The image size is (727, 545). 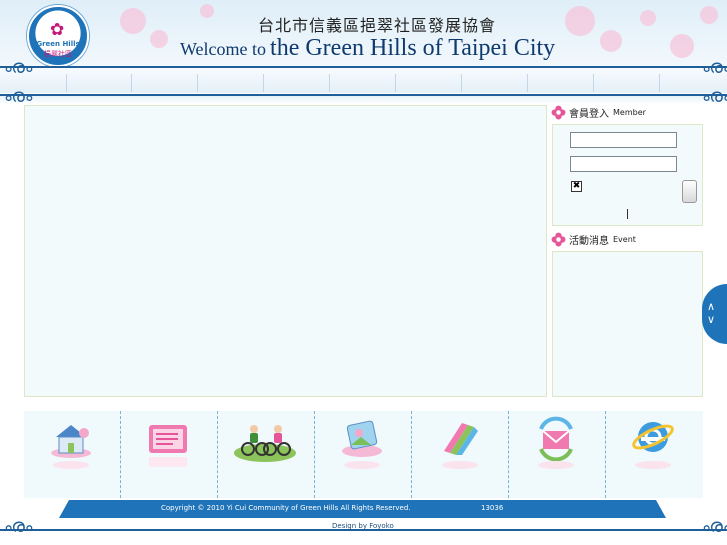 What do you see at coordinates (223, 49) in the screenshot?
I see `site-title-en-prefix: Welcome to` at bounding box center [223, 49].